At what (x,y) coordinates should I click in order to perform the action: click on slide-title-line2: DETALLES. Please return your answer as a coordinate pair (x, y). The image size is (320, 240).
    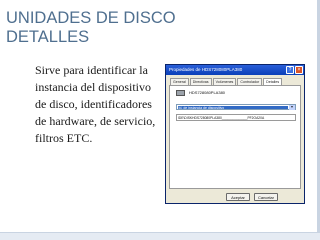
    Looking at the image, I should click on (48, 37).